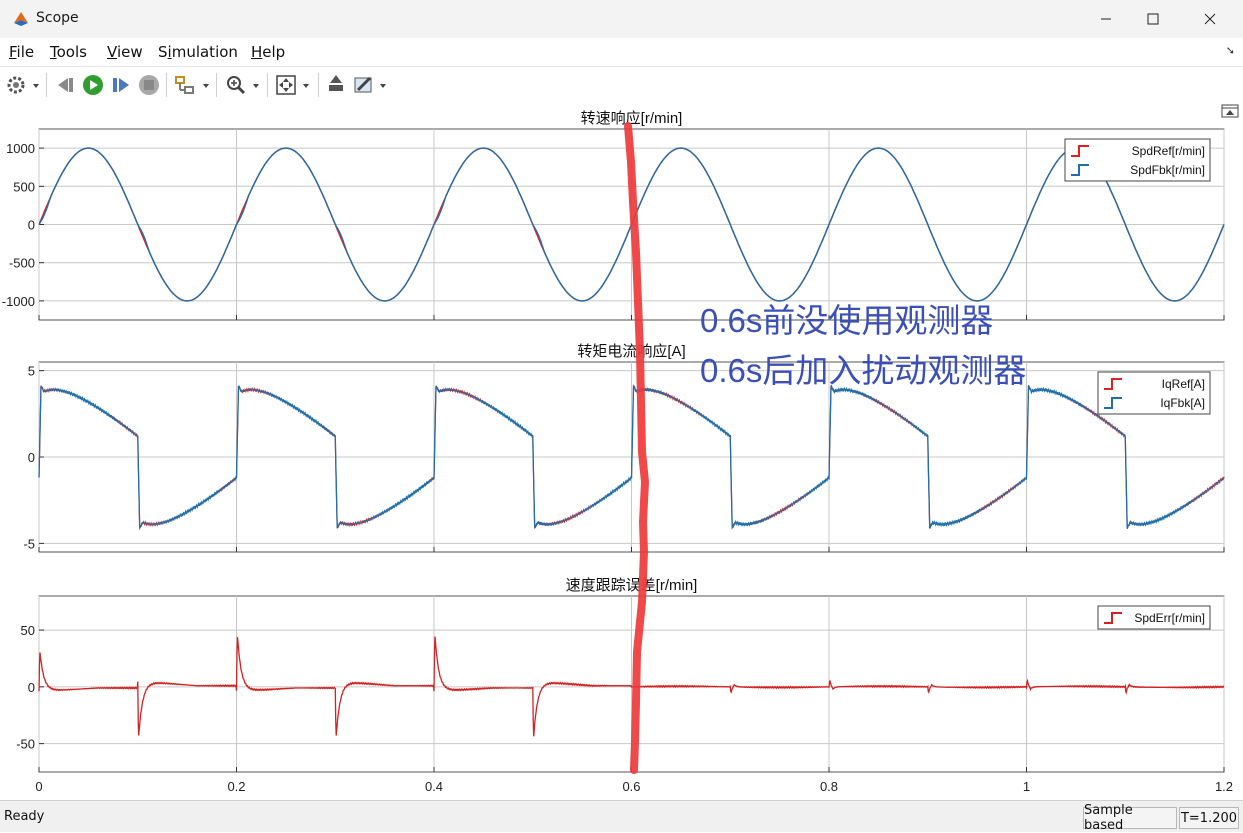 Image resolution: width=1243 pixels, height=833 pixels. Describe the element at coordinates (1130, 818) in the screenshot. I see `status-sample-mode: Sample based` at that location.